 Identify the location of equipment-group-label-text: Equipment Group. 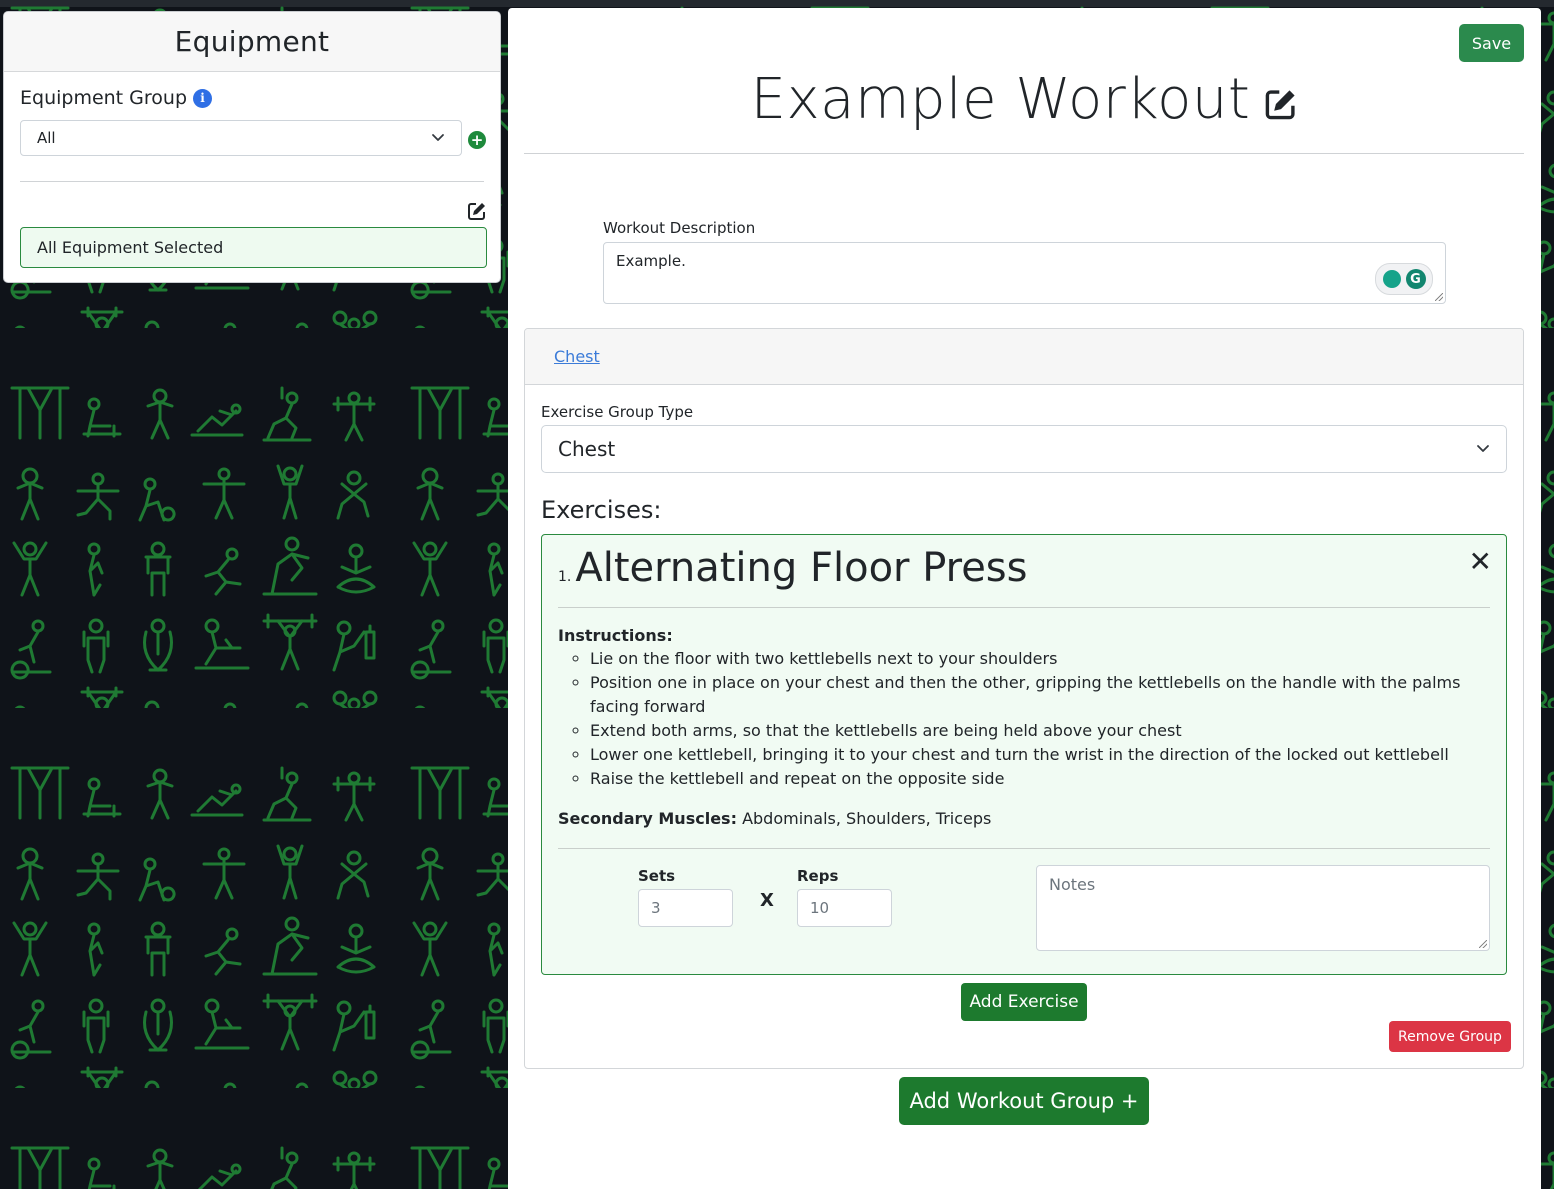
(104, 98).